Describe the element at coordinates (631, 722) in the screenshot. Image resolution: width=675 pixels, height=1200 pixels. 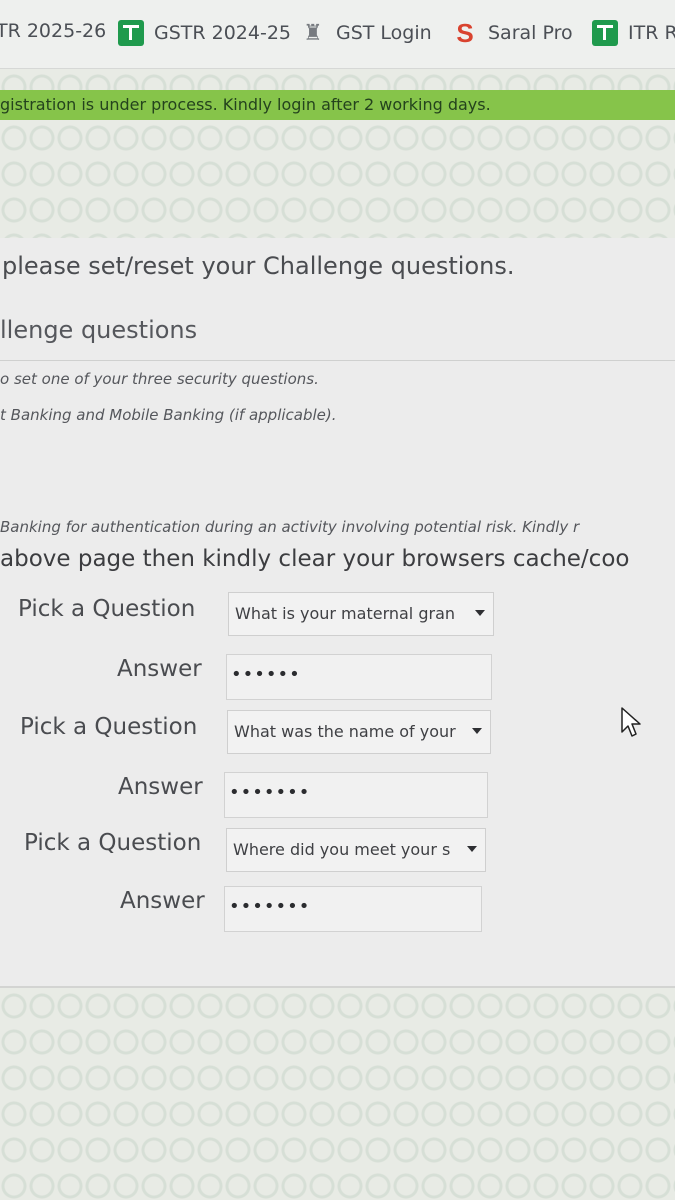
I see `mouse-cursor-icon` at that location.